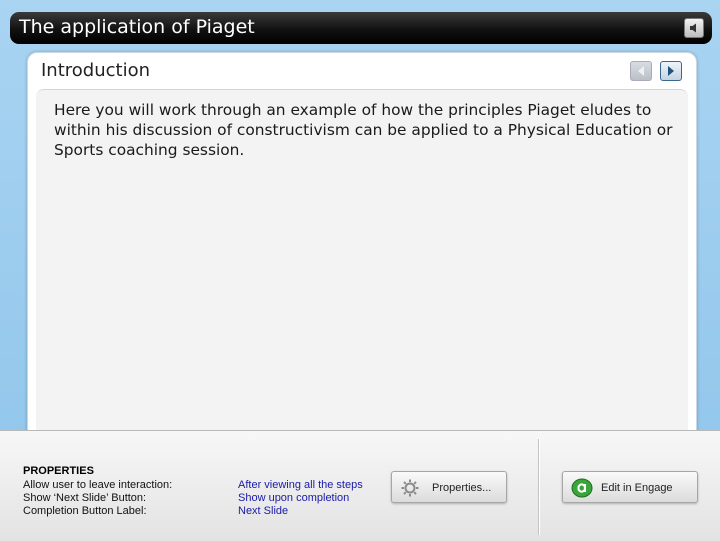 The height and width of the screenshot is (541, 720). I want to click on property-label-next-button: Show ‘Next Slide’ Button:, so click(85, 498).